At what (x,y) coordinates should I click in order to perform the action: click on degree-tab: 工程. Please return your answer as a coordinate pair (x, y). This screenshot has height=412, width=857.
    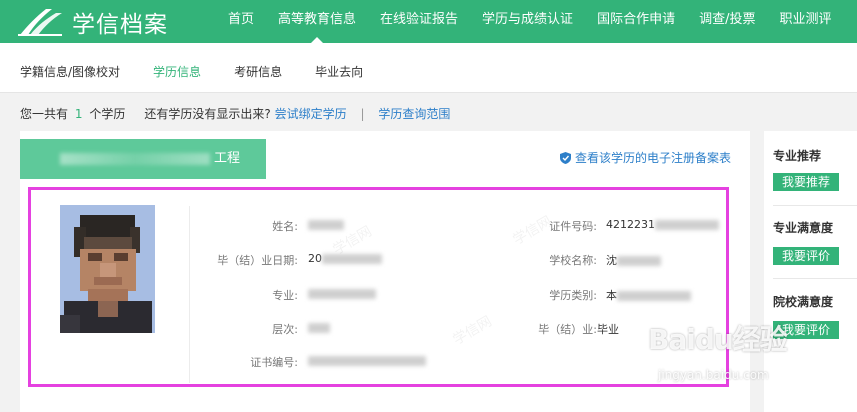
    Looking at the image, I should click on (143, 159).